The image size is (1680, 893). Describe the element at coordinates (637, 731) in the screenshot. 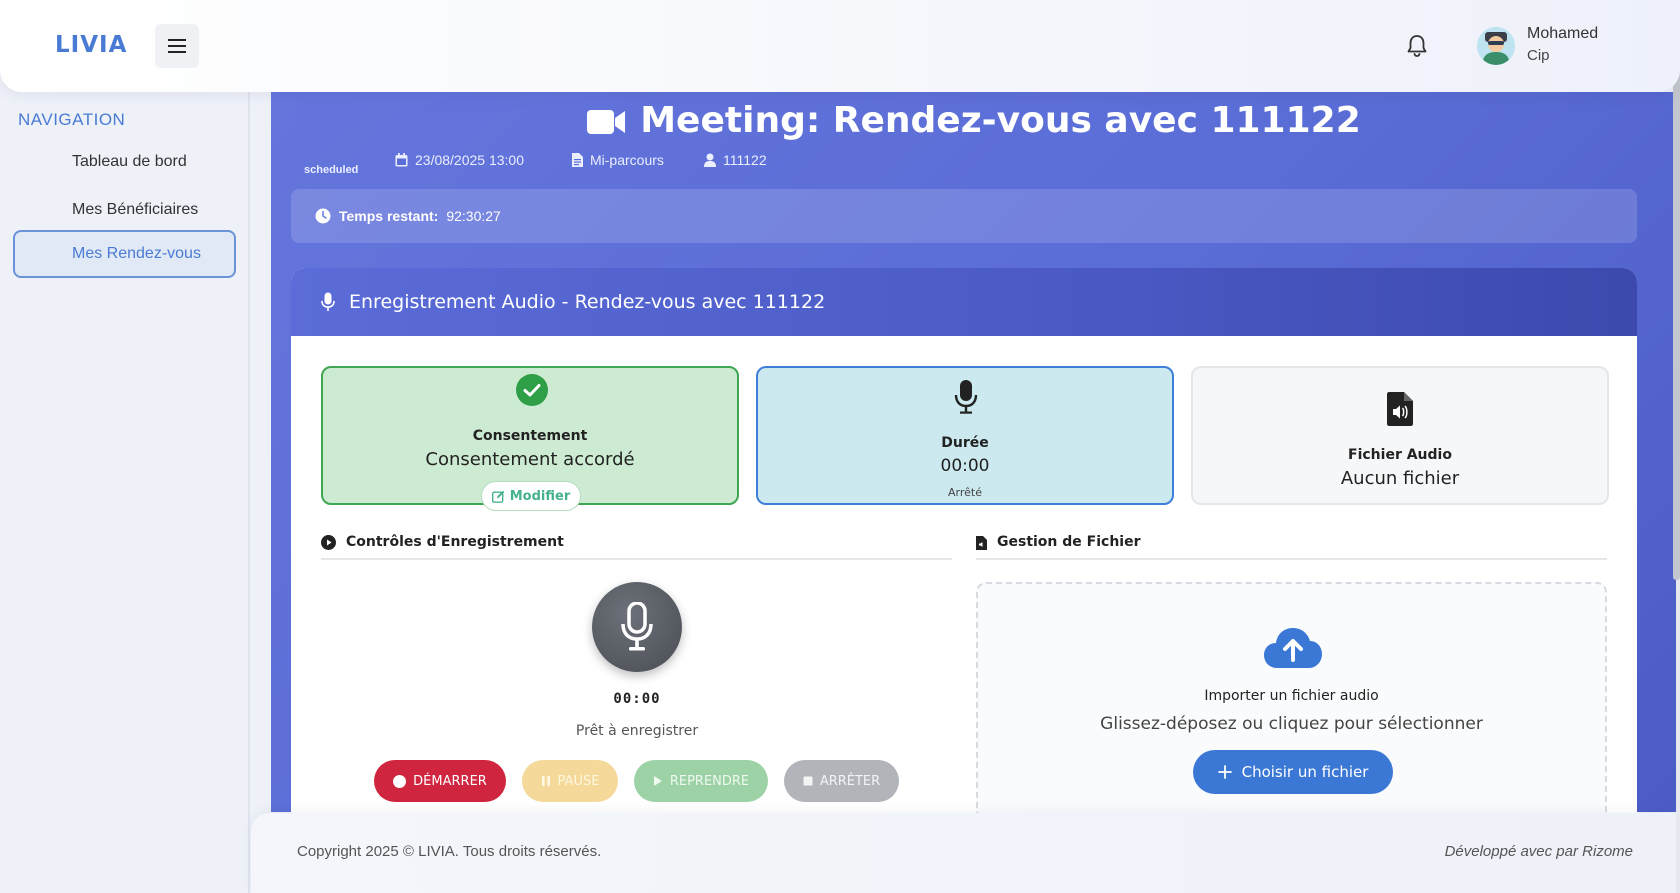

I see `recording-status-text: Prêt à enregistrer` at that location.